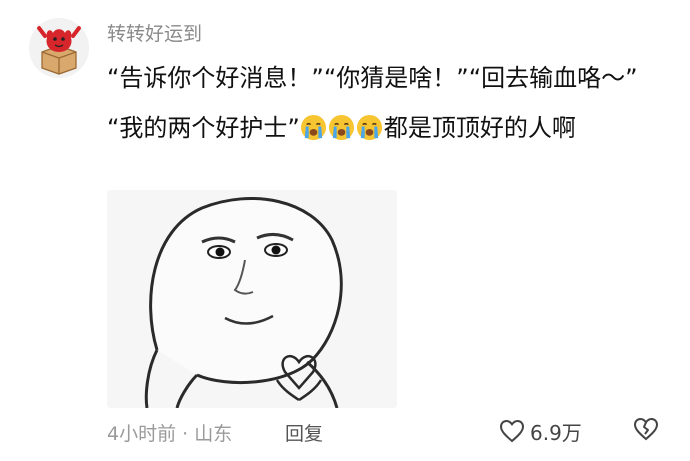 Image resolution: width=690 pixels, height=461 pixels. Describe the element at coordinates (372, 78) in the screenshot. I see `comment-text-line-1: “告诉你个好消息！”“你猜是啥！”“回去输血咯～”` at that location.